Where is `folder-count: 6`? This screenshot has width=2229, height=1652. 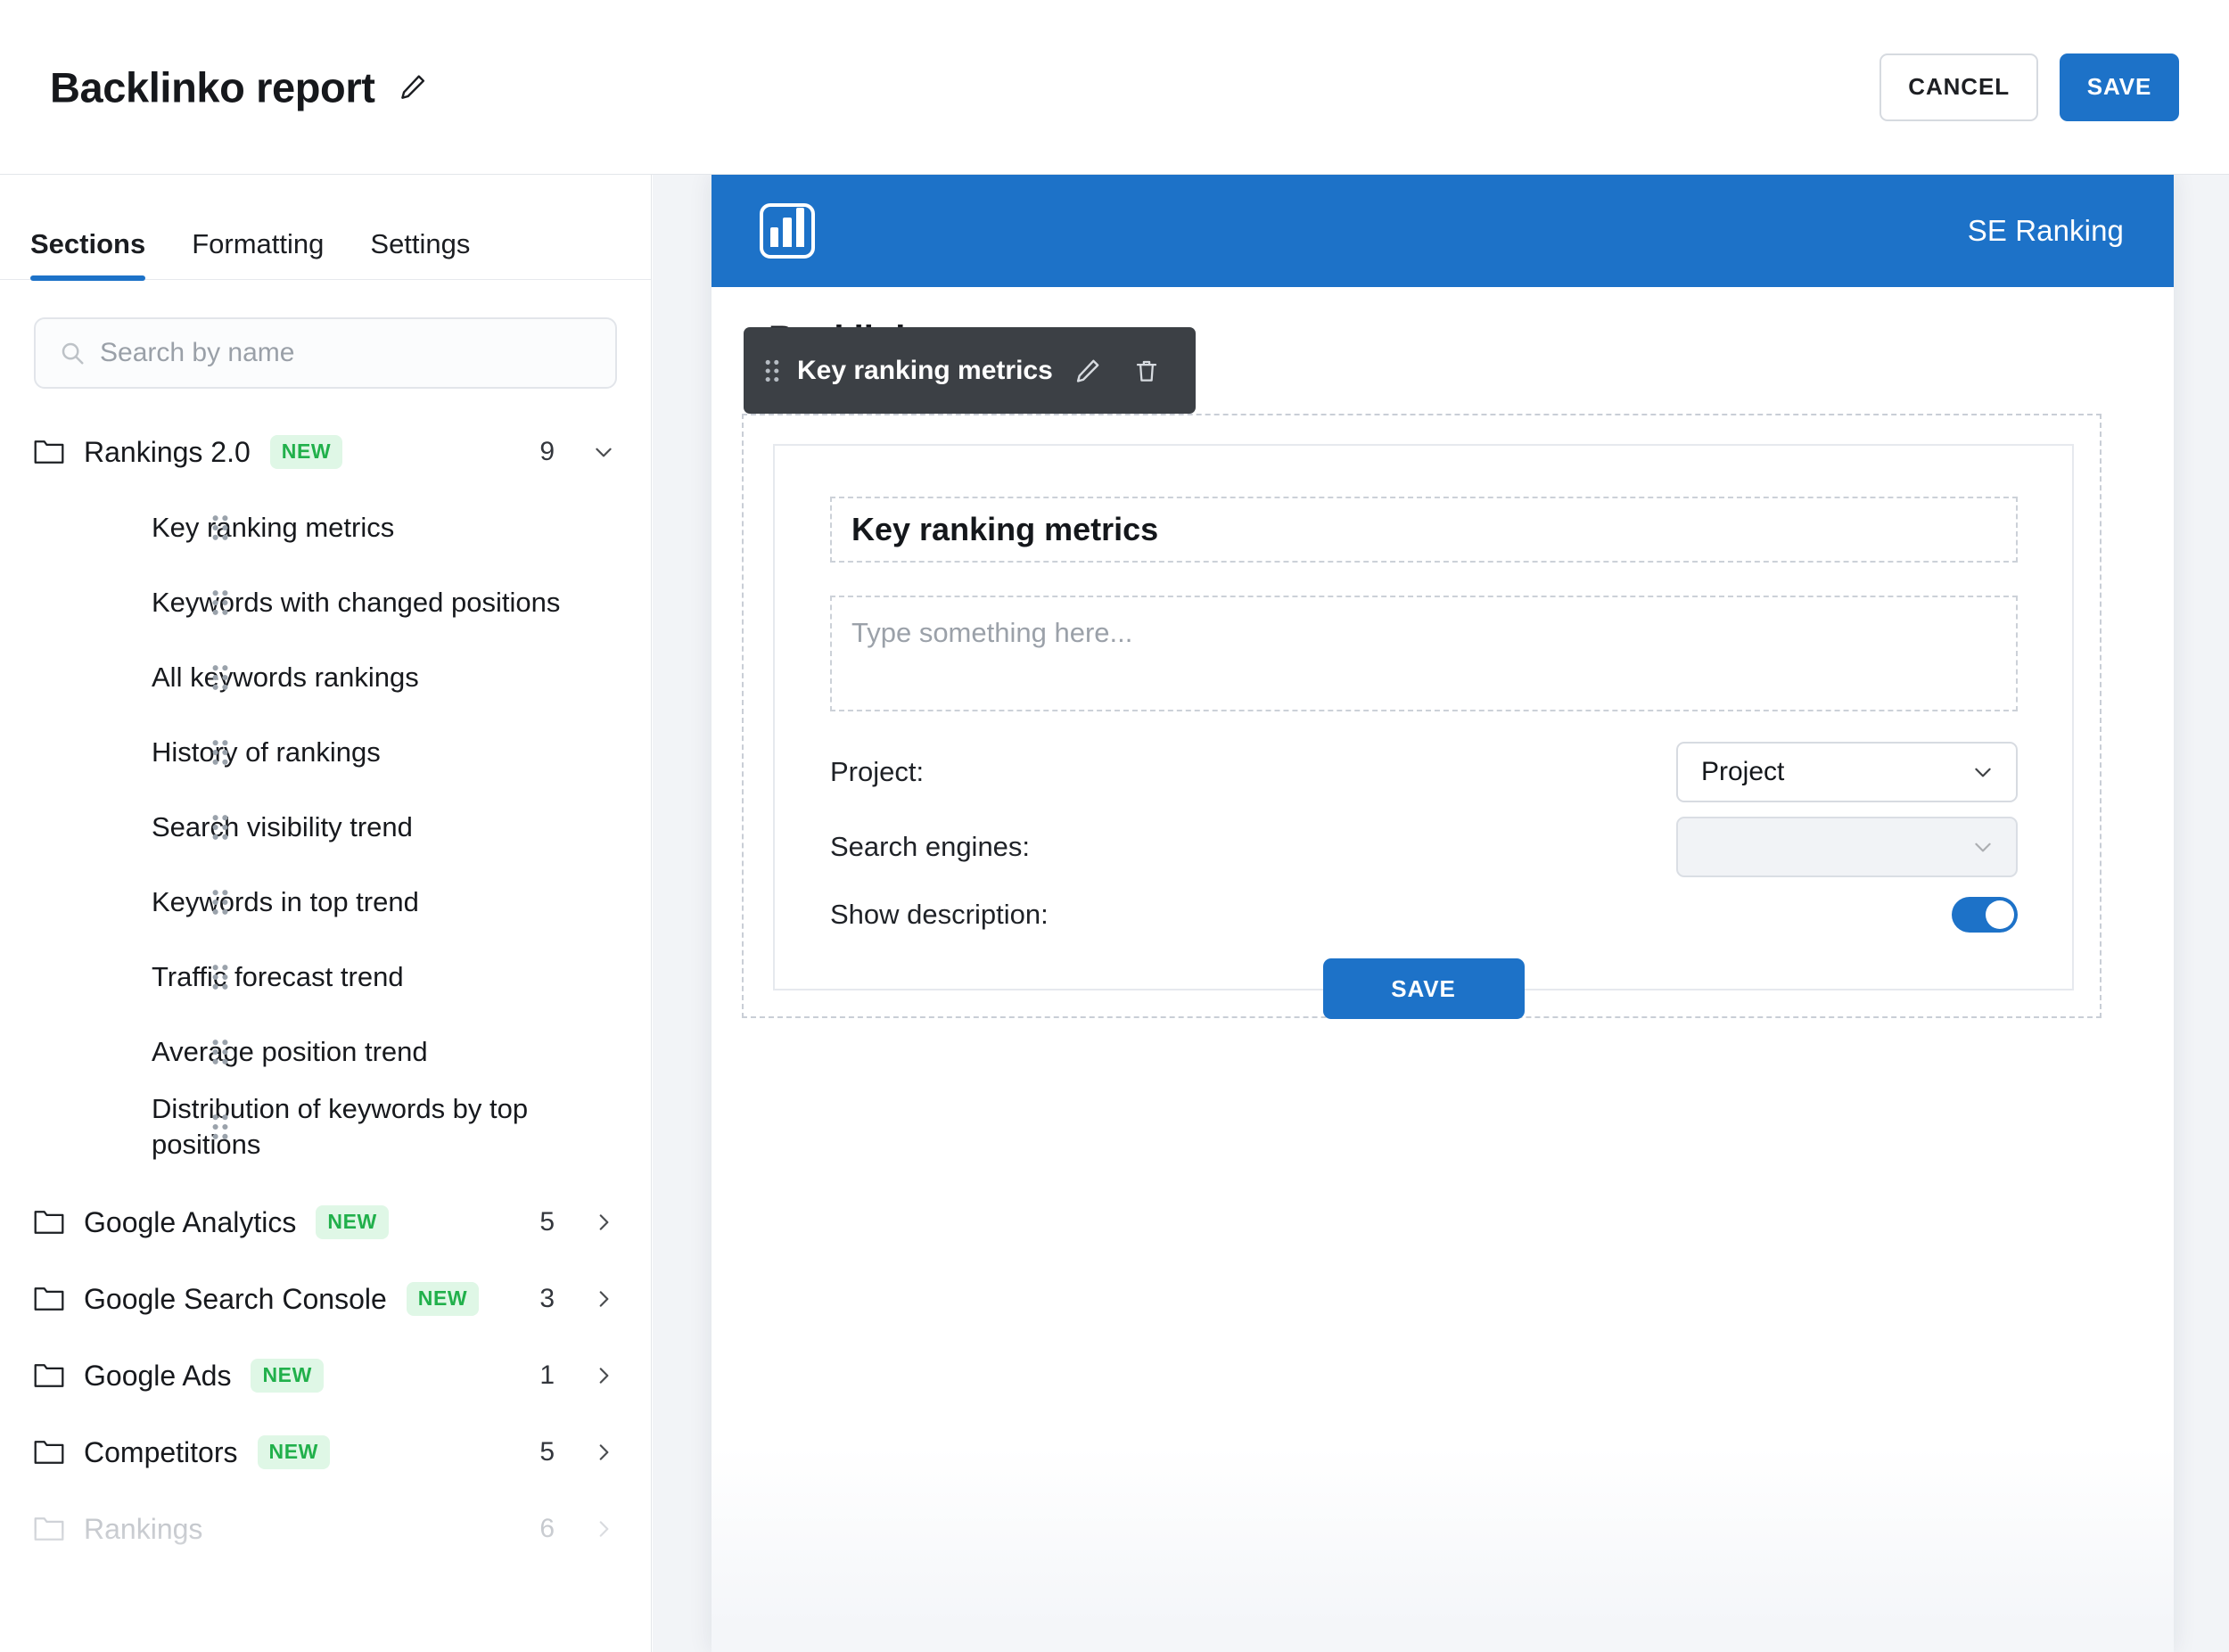
folder-count: 6 is located at coordinates (547, 1528).